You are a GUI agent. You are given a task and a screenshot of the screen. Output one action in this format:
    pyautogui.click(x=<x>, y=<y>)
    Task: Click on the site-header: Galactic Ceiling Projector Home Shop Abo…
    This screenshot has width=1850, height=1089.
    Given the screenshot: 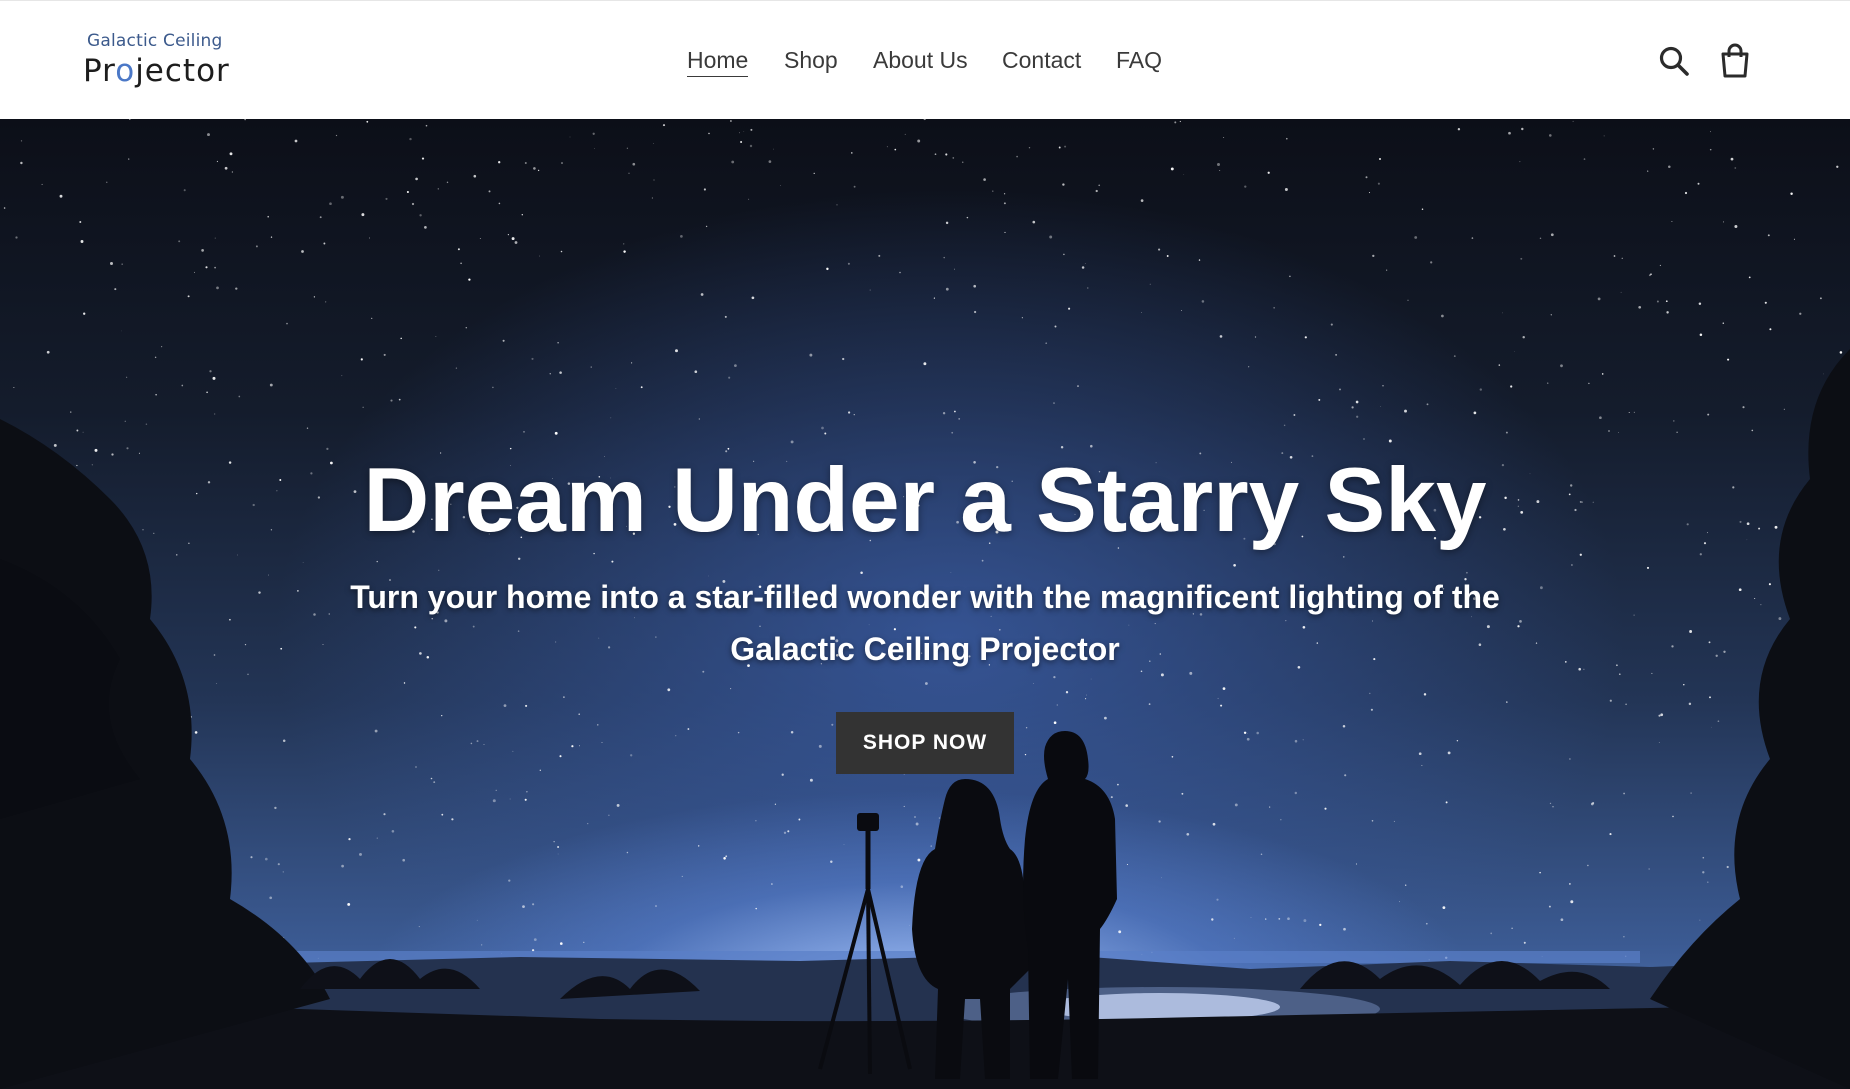 What is the action you would take?
    pyautogui.click(x=925, y=59)
    